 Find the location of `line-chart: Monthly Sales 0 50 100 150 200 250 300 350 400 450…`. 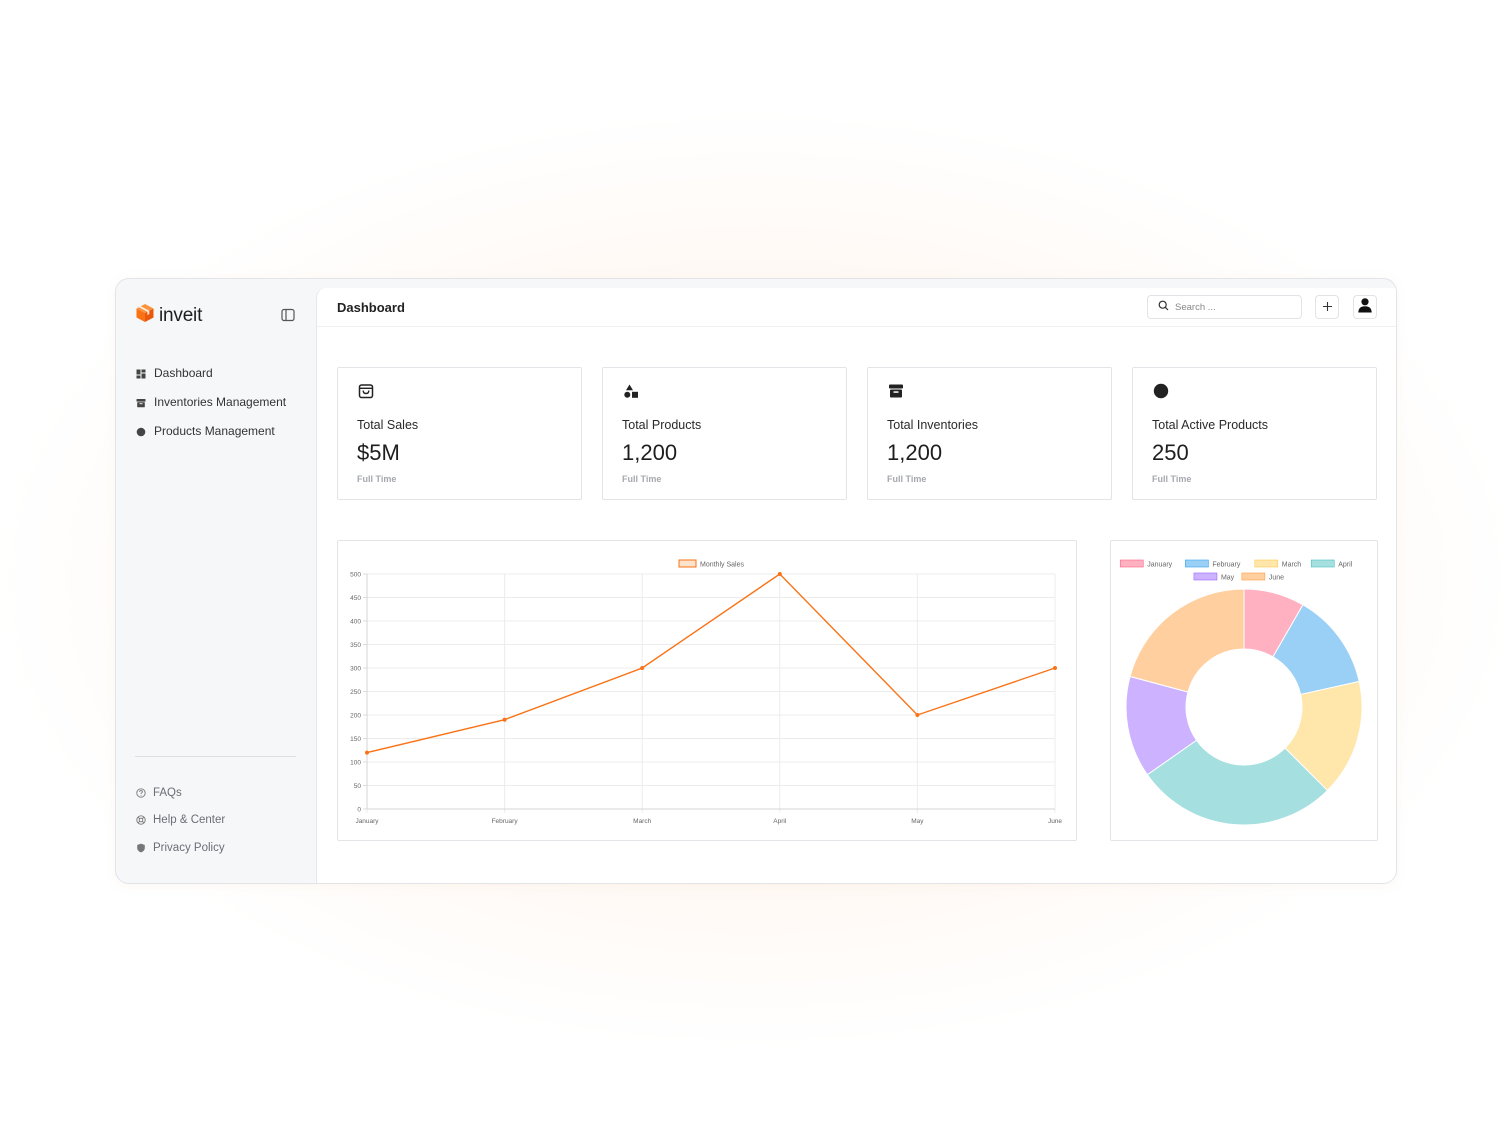

line-chart: Monthly Sales 0 50 100 150 200 250 300 350 400 450… is located at coordinates (706, 692).